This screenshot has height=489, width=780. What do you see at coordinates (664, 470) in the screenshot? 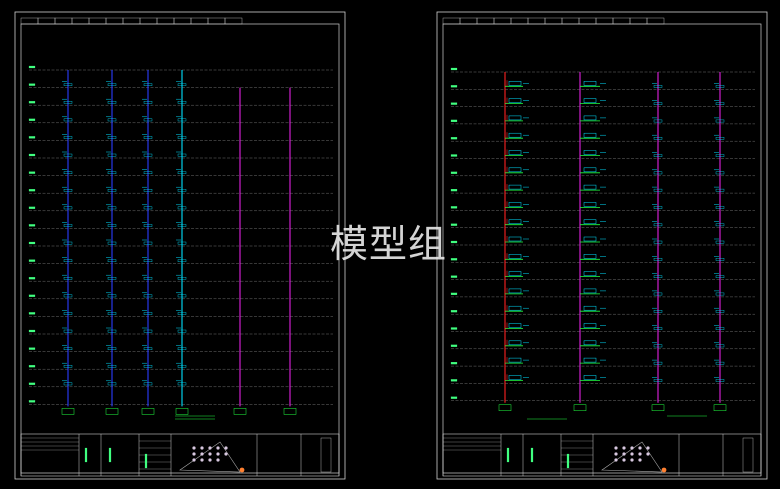
I see `key-plan-marker` at bounding box center [664, 470].